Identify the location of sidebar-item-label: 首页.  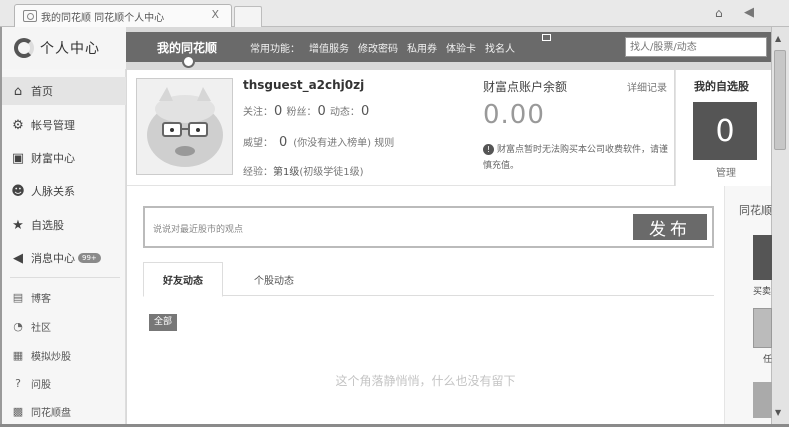
(42, 91).